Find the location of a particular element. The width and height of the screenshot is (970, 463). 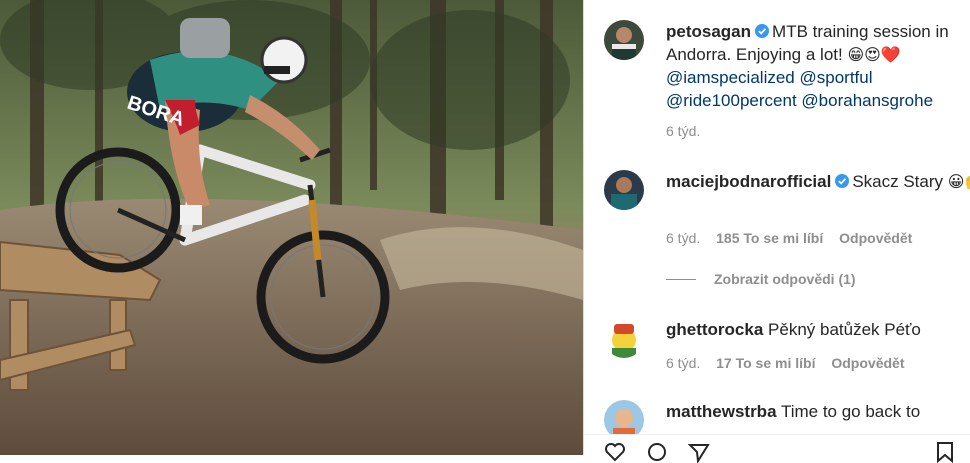

comment-likes: 17 To se mi líbí is located at coordinates (765, 363).